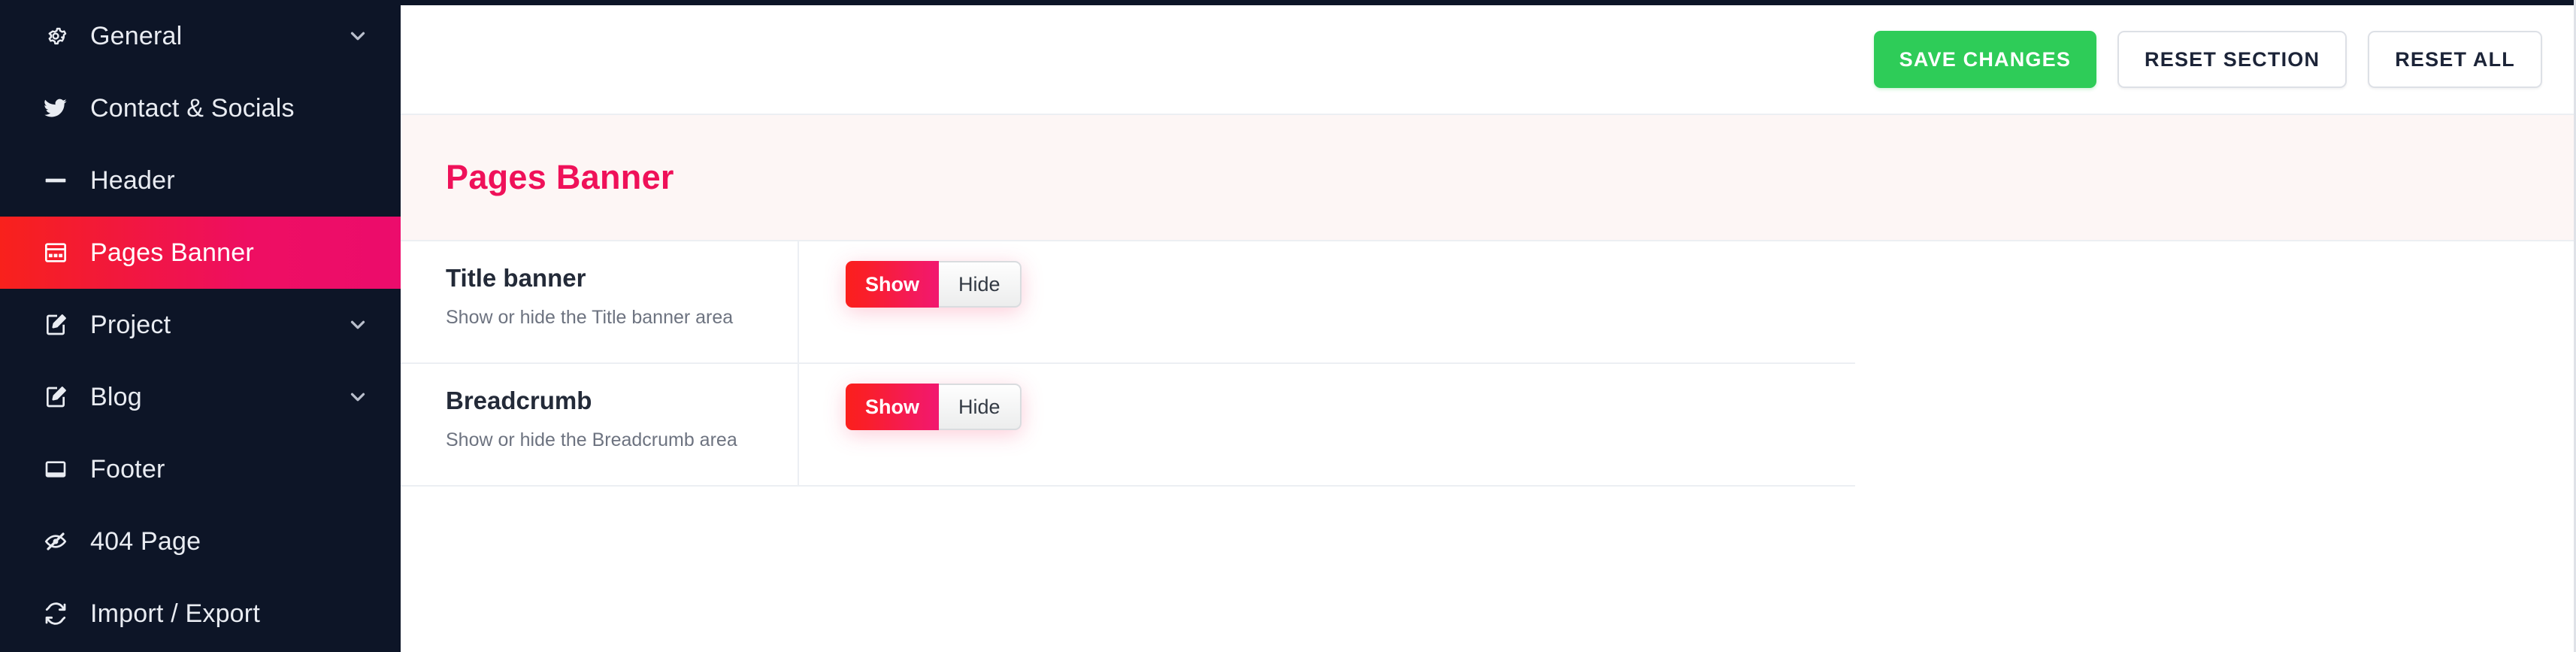  What do you see at coordinates (192, 108) in the screenshot?
I see `sidebar-item-label: Contact & Socials` at bounding box center [192, 108].